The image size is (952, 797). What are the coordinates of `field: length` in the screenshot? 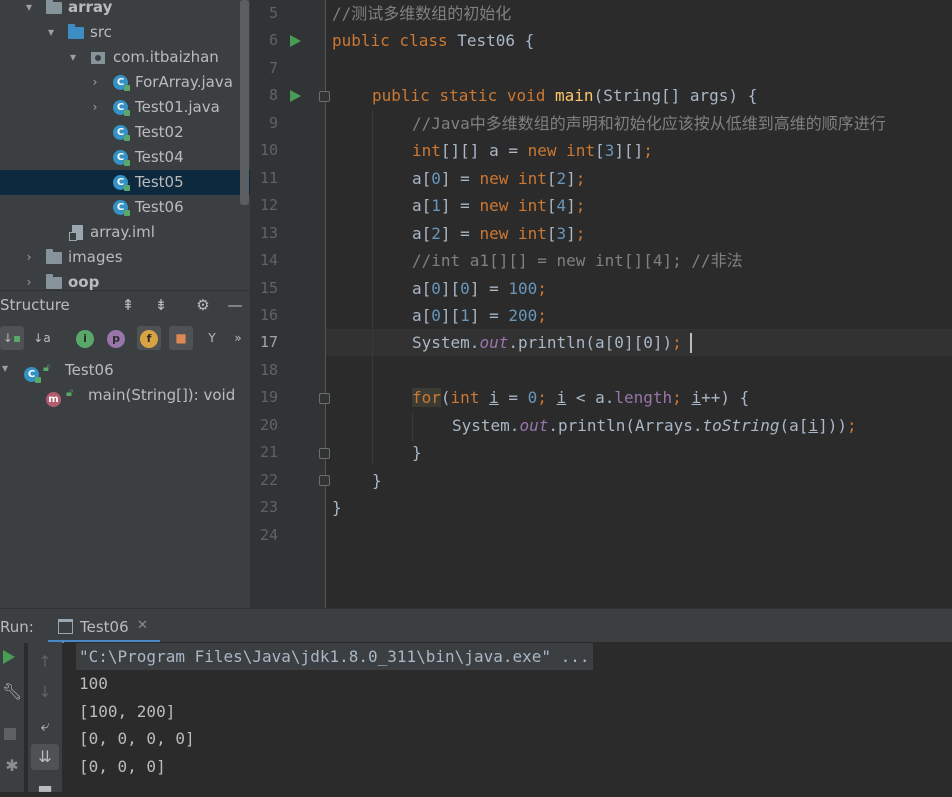 It's located at (643, 397).